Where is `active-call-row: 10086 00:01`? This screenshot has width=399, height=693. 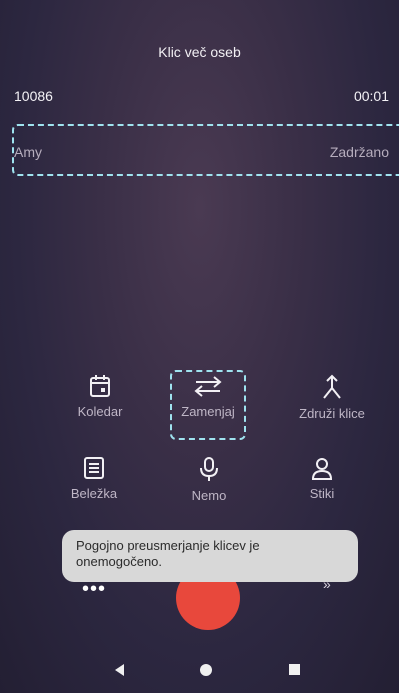
active-call-row: 10086 00:01 is located at coordinates (201, 96).